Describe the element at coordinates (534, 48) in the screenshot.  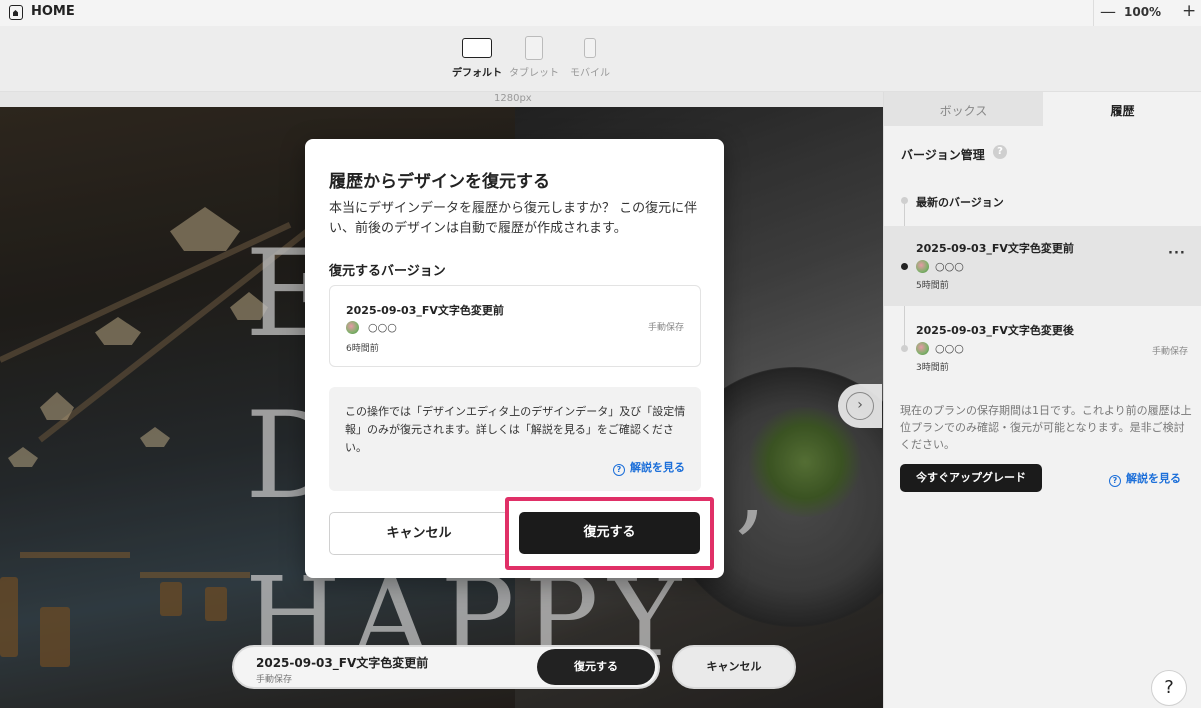
I see `tablet-icon` at that location.